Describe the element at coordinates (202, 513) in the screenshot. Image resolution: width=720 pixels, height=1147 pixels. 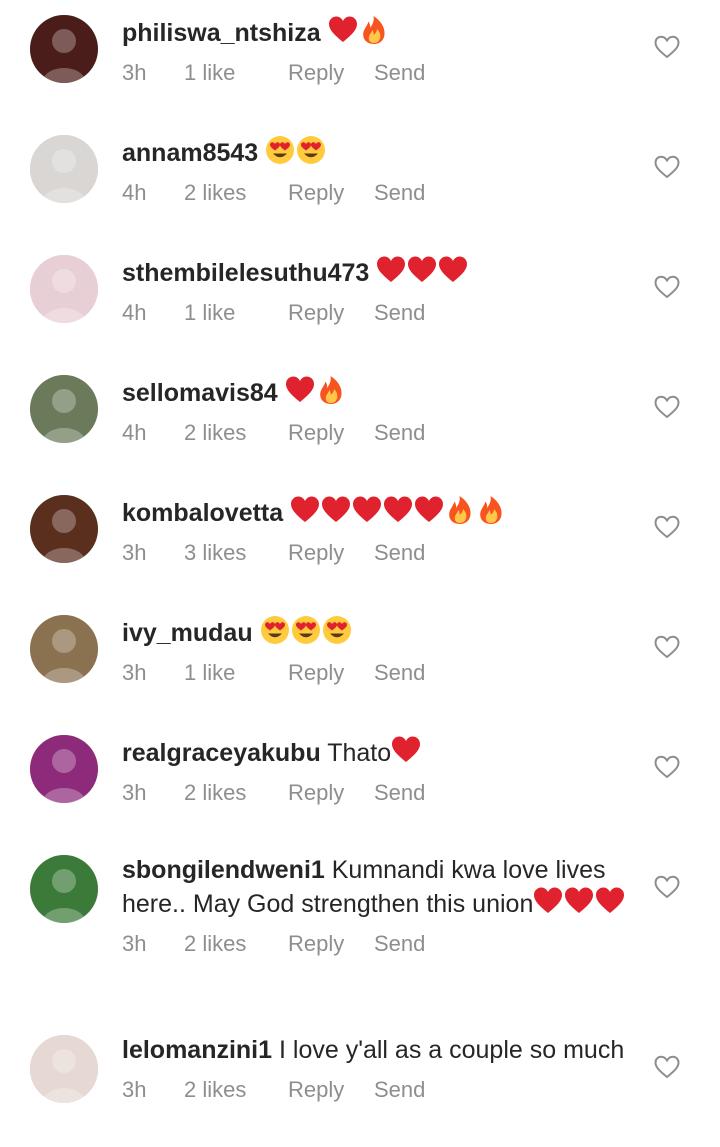
I see `comment-username: kombalovetta` at that location.